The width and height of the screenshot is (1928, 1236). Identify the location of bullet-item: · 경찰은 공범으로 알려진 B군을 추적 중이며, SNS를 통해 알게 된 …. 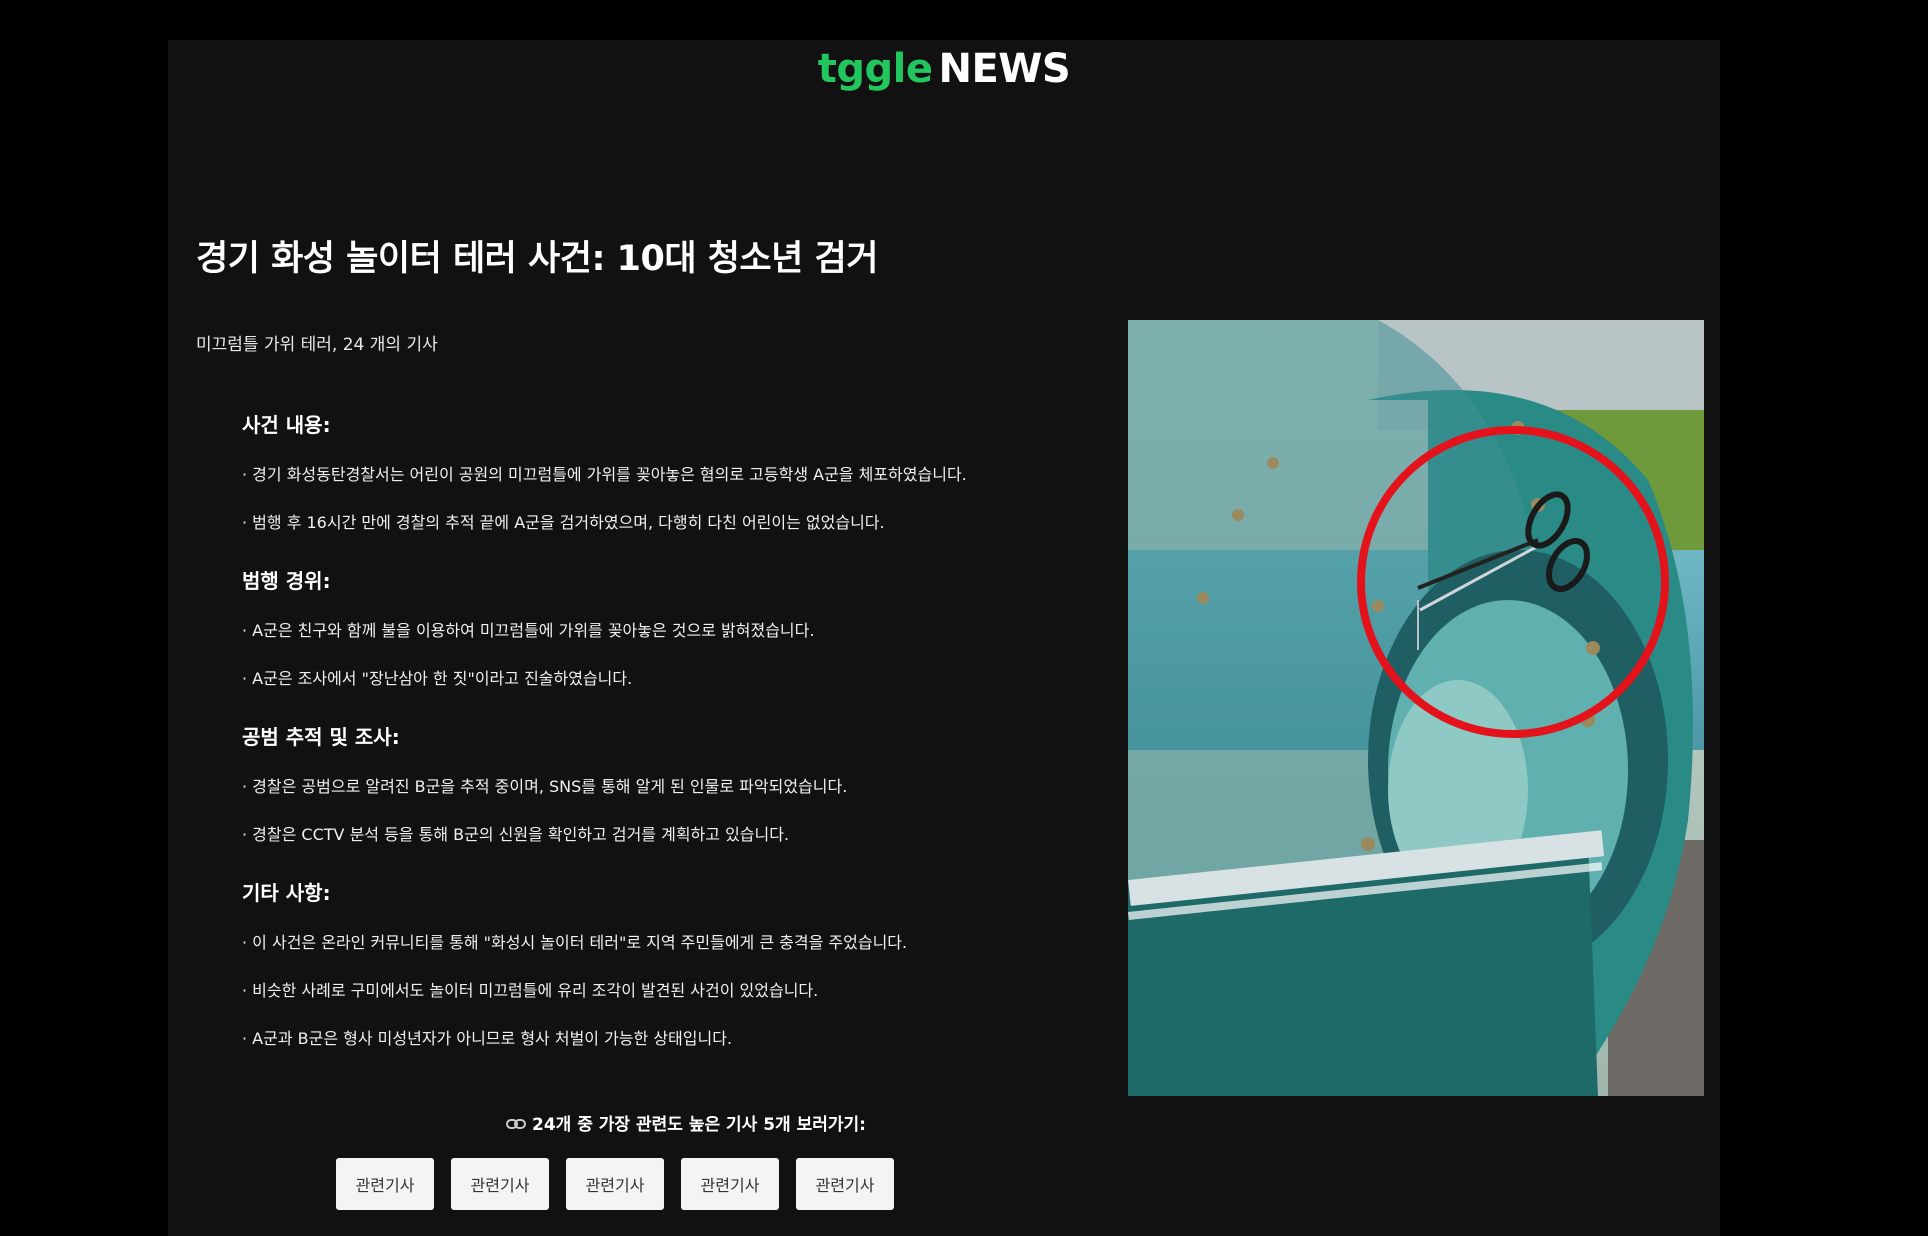
(545, 786).